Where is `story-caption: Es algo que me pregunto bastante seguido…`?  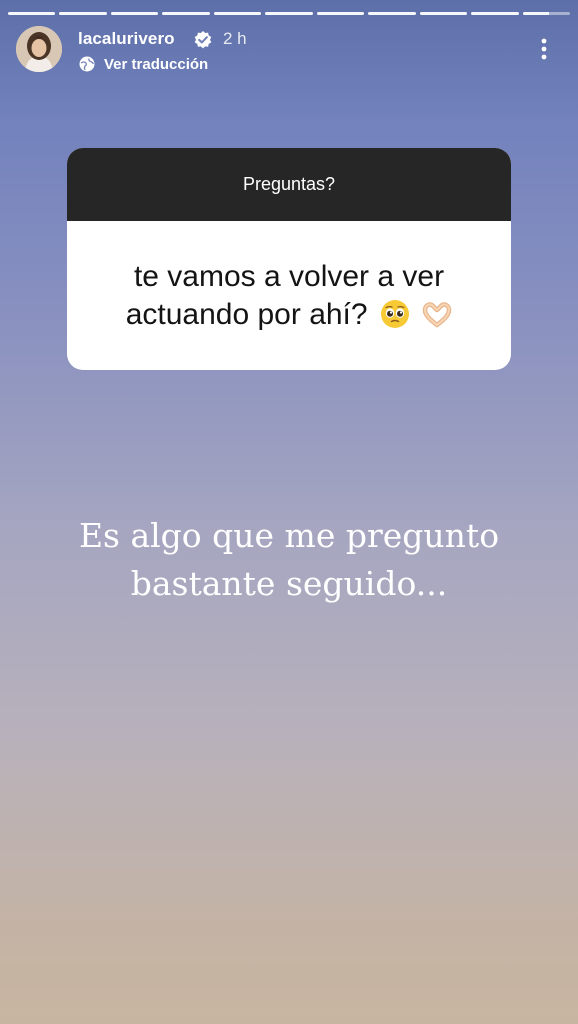
story-caption: Es algo que me pregunto bastante seguido… is located at coordinates (289, 560).